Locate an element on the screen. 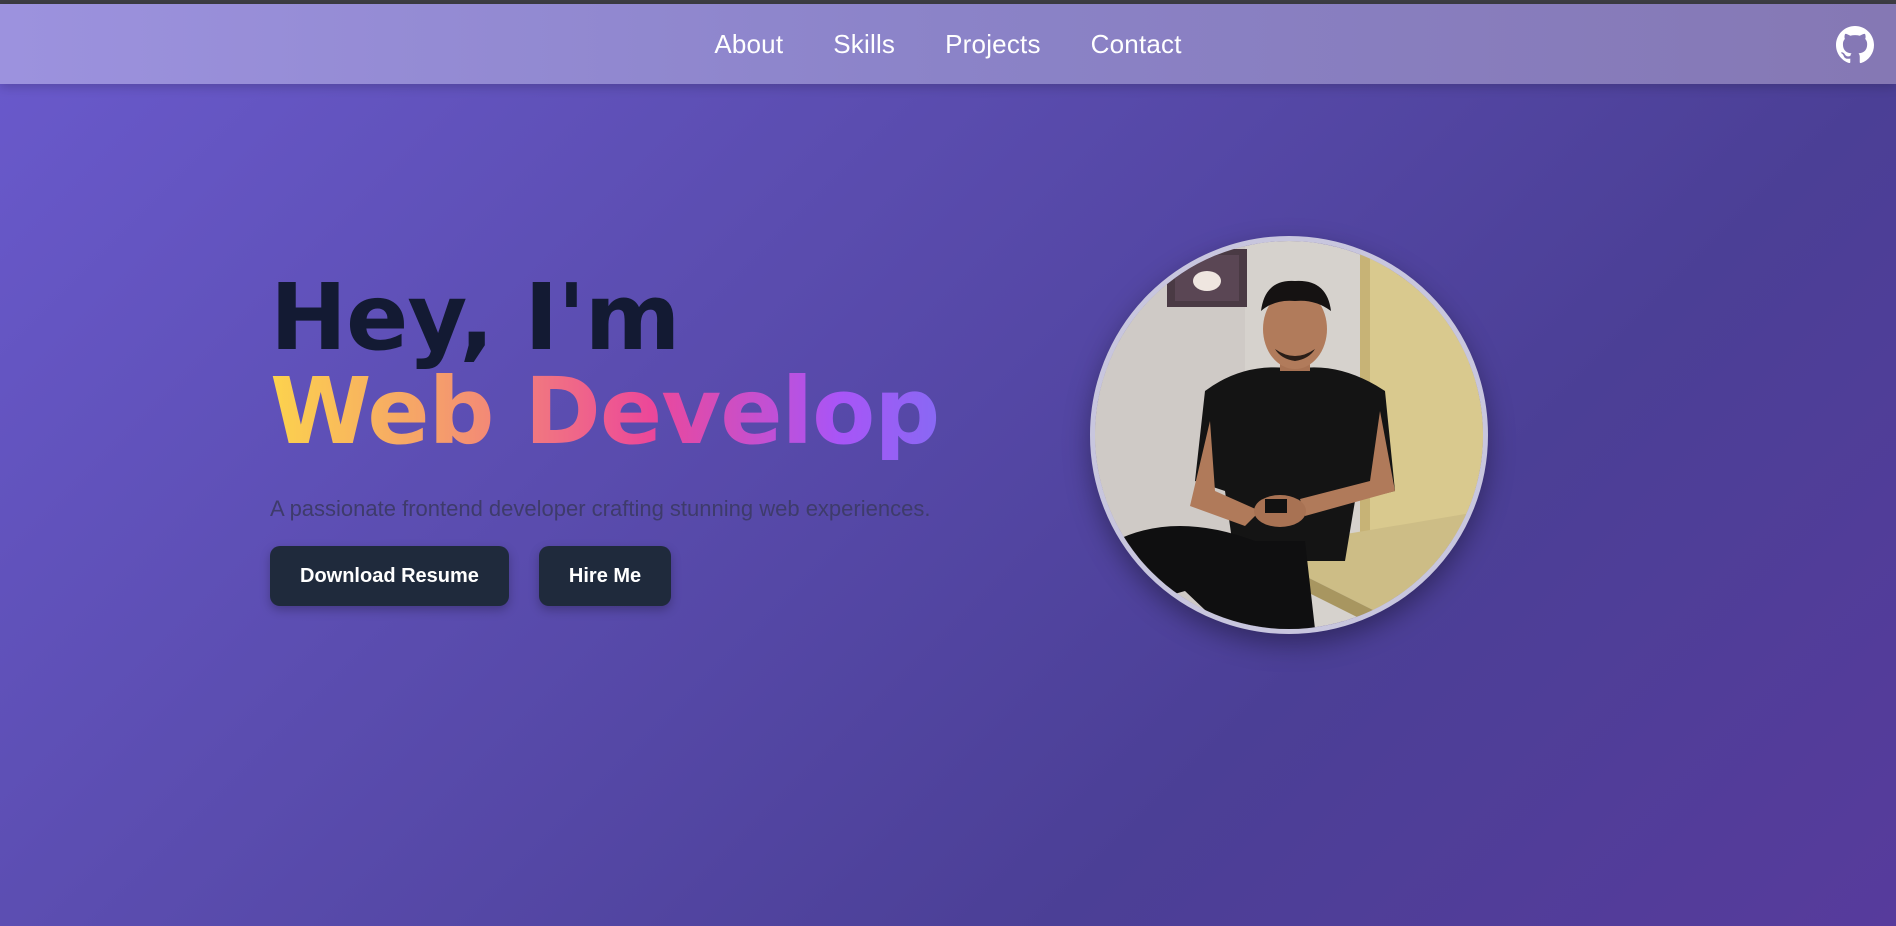  hero-buttons: Download Resume Hire Me is located at coordinates (650, 576).